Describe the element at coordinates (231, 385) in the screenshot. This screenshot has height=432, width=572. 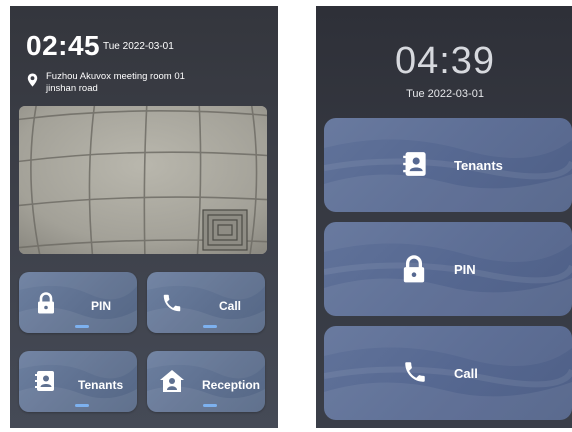
I see `reception-tile-label: Reception` at that location.